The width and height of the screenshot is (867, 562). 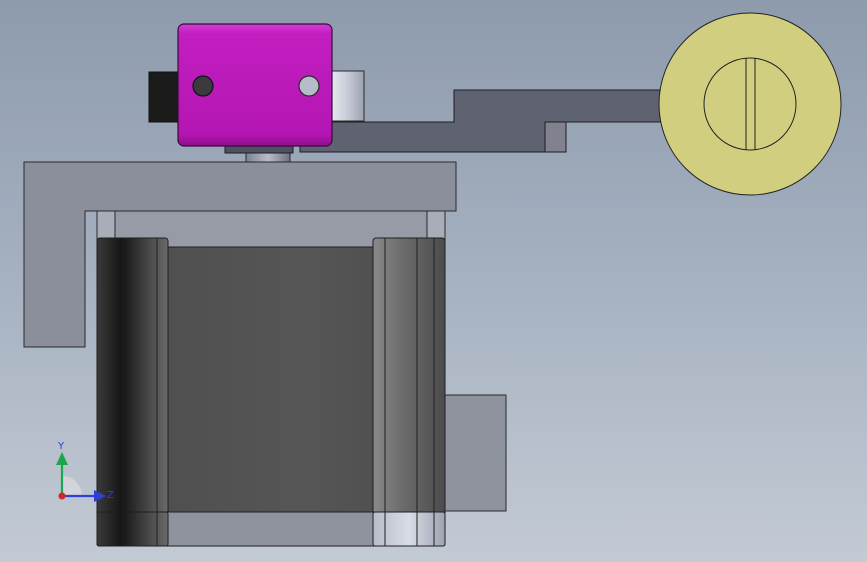 What do you see at coordinates (62, 496) in the screenshot?
I see `triad-origin` at bounding box center [62, 496].